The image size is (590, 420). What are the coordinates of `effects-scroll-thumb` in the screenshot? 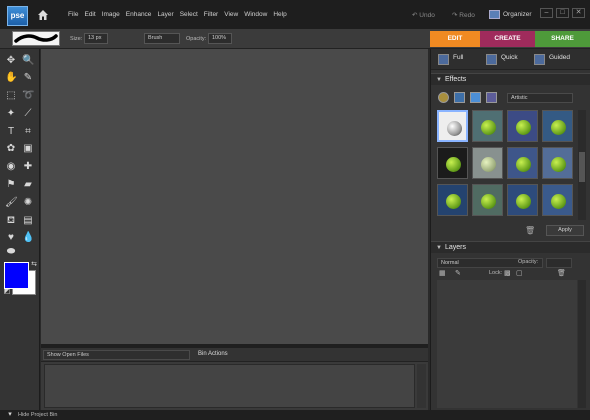 It's located at (582, 167).